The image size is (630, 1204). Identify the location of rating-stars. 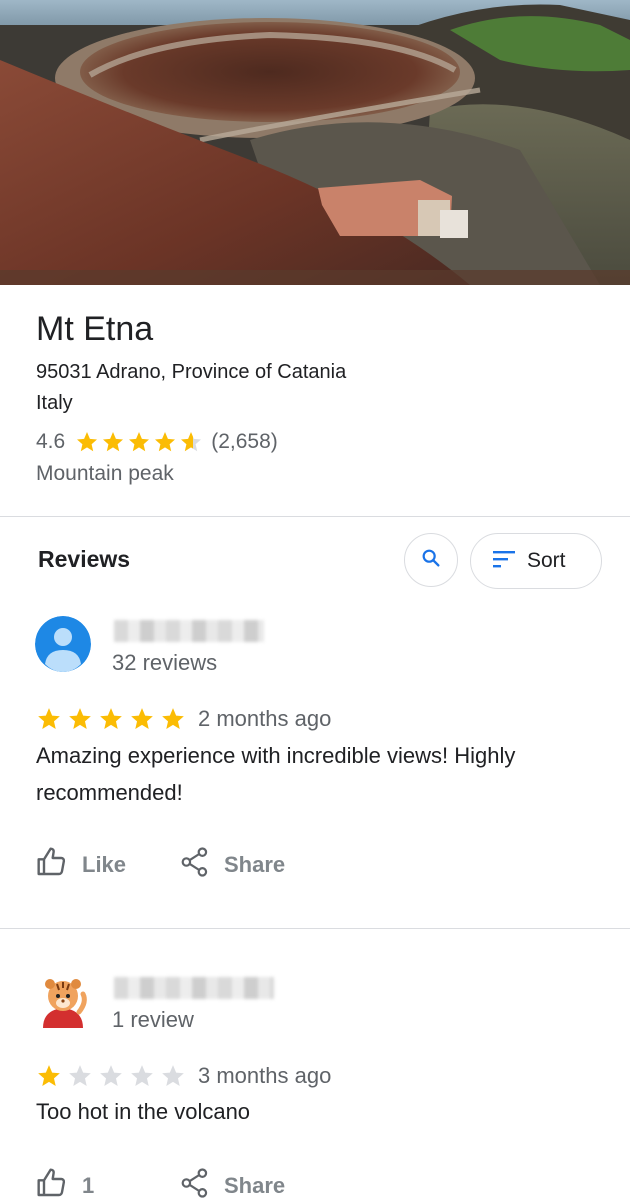
(139, 442).